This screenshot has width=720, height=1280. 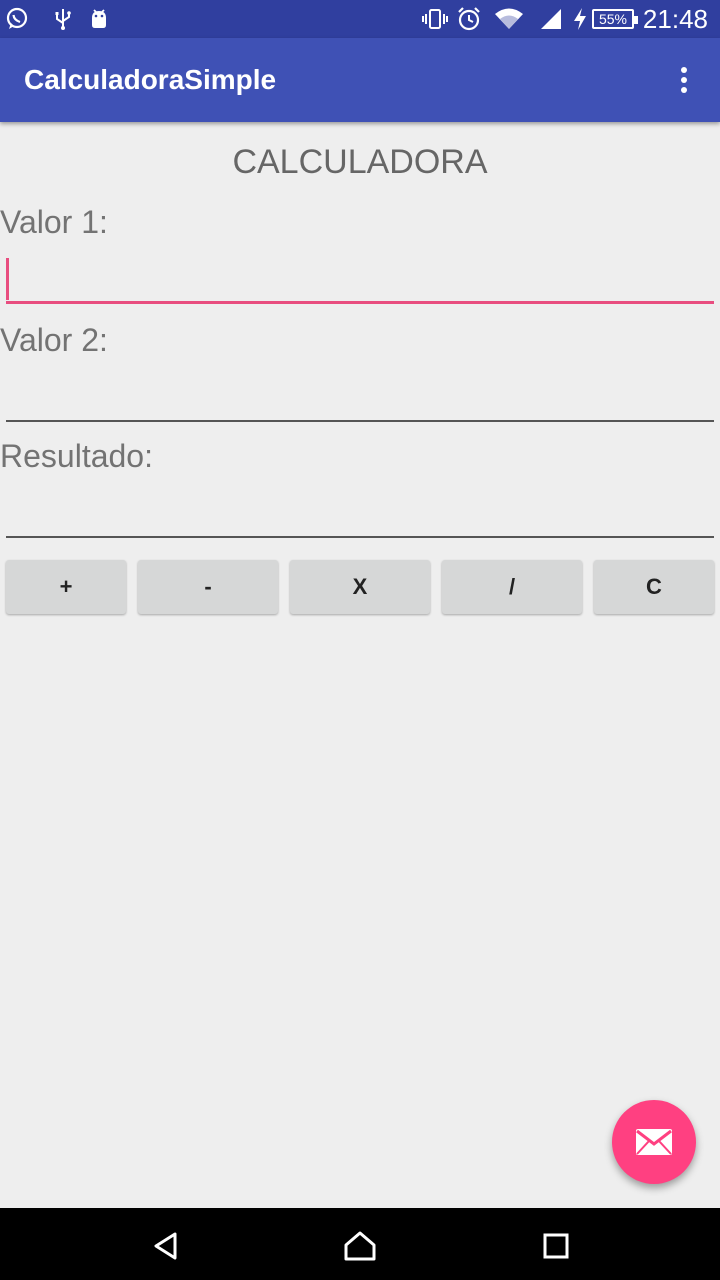 I want to click on usb-icon, so click(x=63, y=19).